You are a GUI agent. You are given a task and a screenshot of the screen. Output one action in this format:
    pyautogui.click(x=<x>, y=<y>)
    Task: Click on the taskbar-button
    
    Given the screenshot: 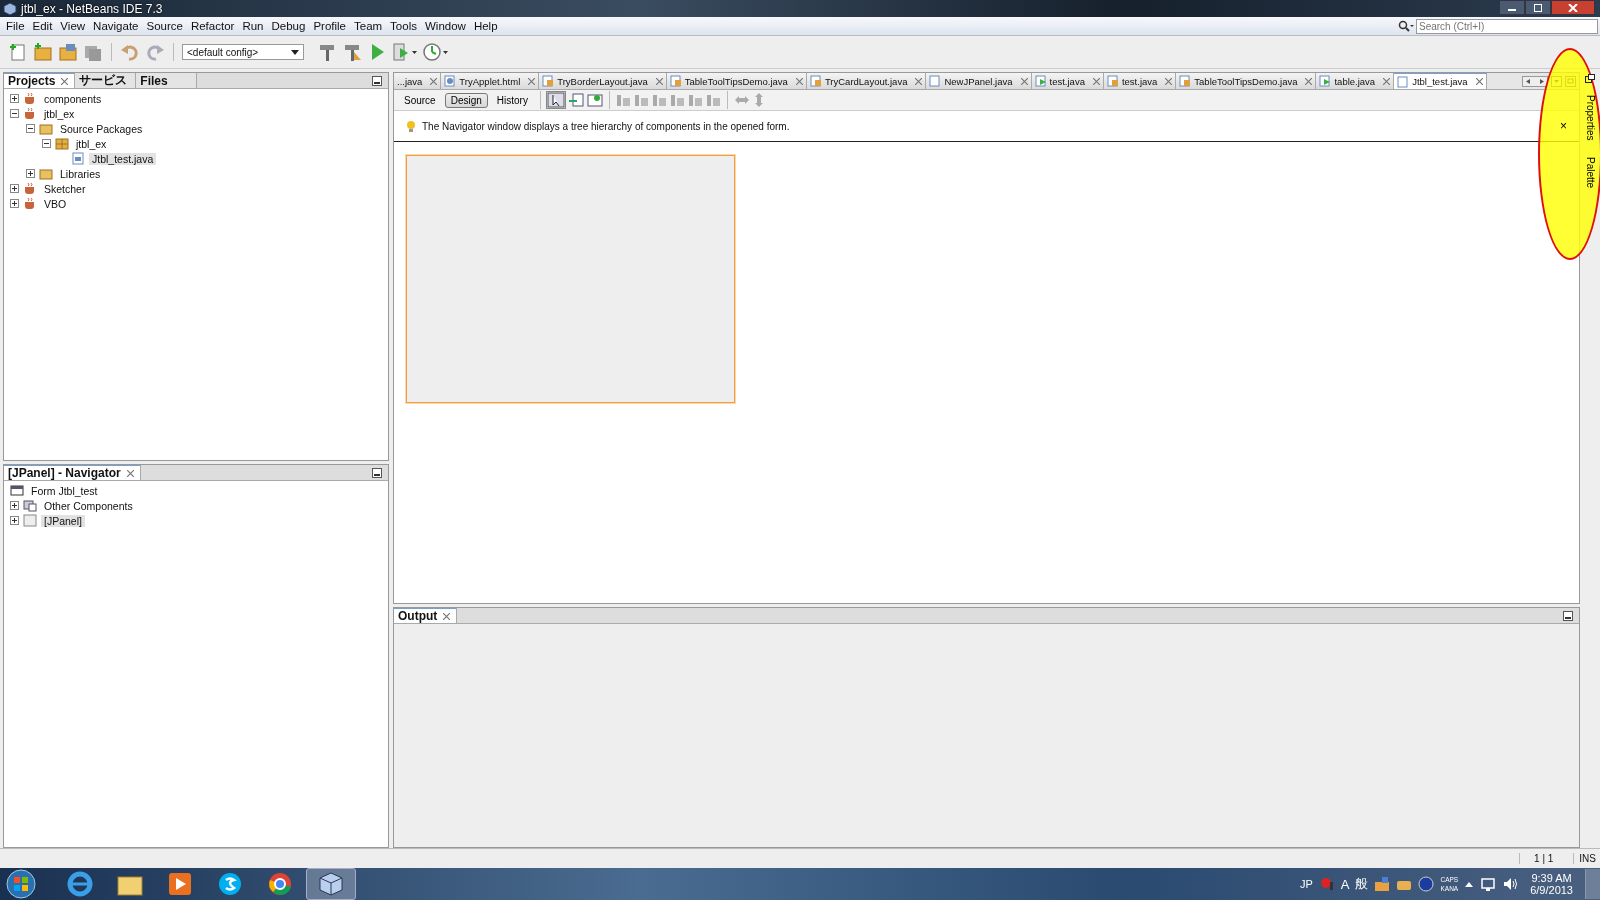 What is the action you would take?
    pyautogui.click(x=331, y=884)
    